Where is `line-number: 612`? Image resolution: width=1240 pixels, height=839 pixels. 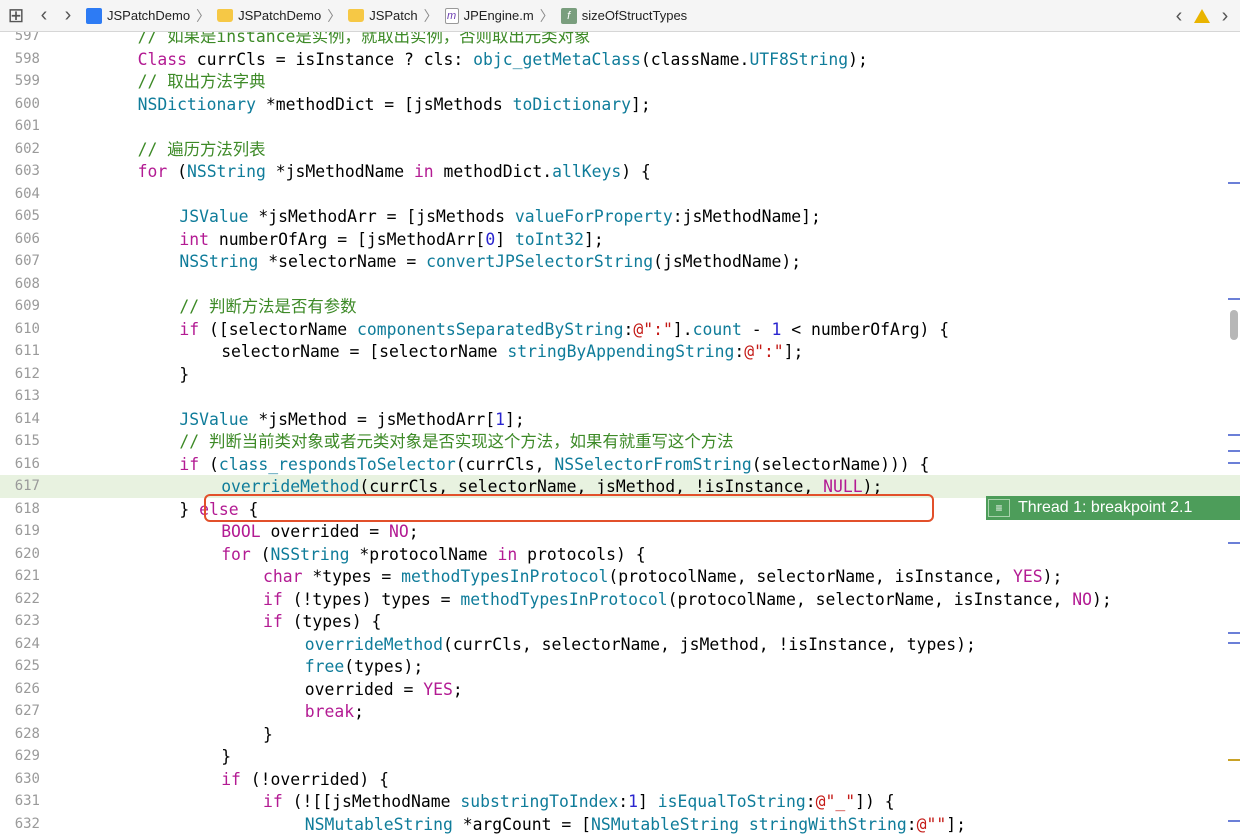
line-number: 612 is located at coordinates (20, 374).